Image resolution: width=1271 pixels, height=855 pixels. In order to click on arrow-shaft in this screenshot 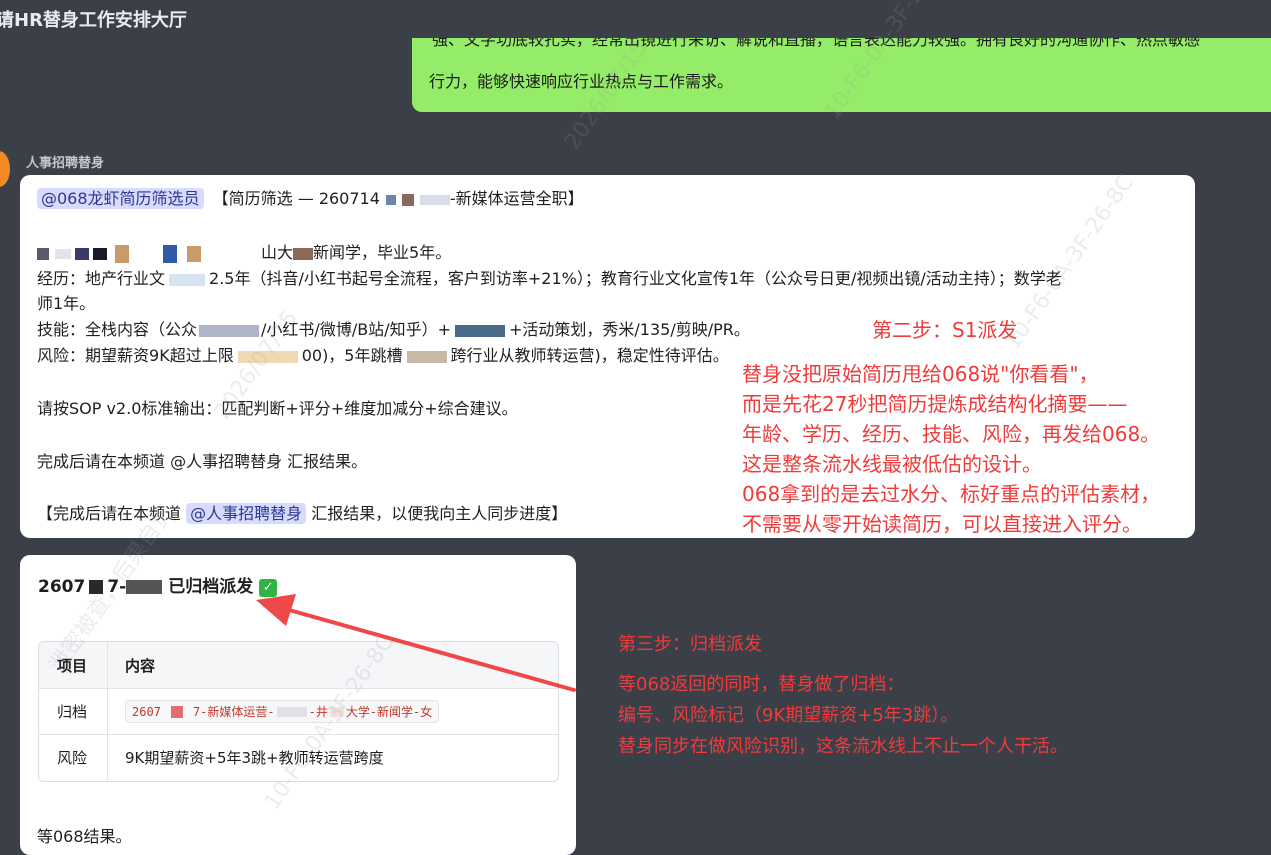, I will do `click(428, 649)`.